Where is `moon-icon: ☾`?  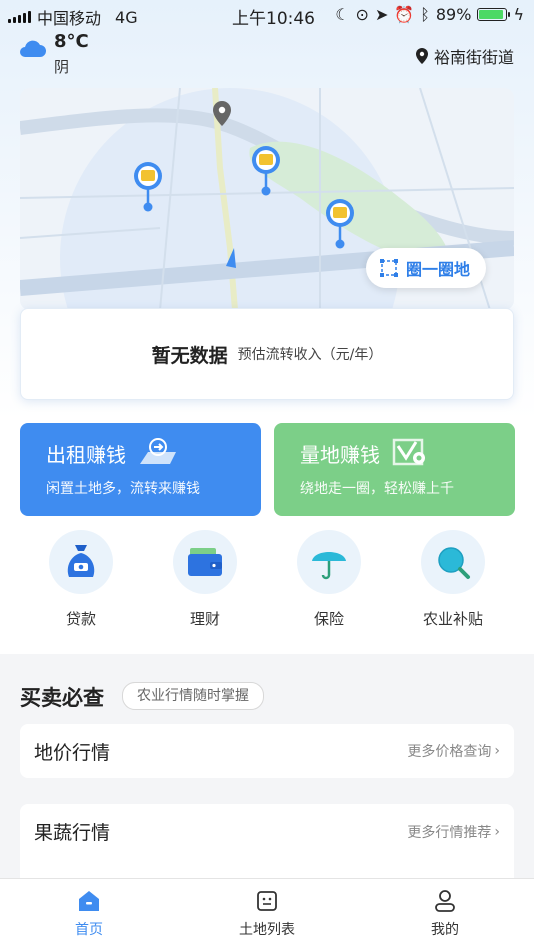
moon-icon: ☾ is located at coordinates (342, 14).